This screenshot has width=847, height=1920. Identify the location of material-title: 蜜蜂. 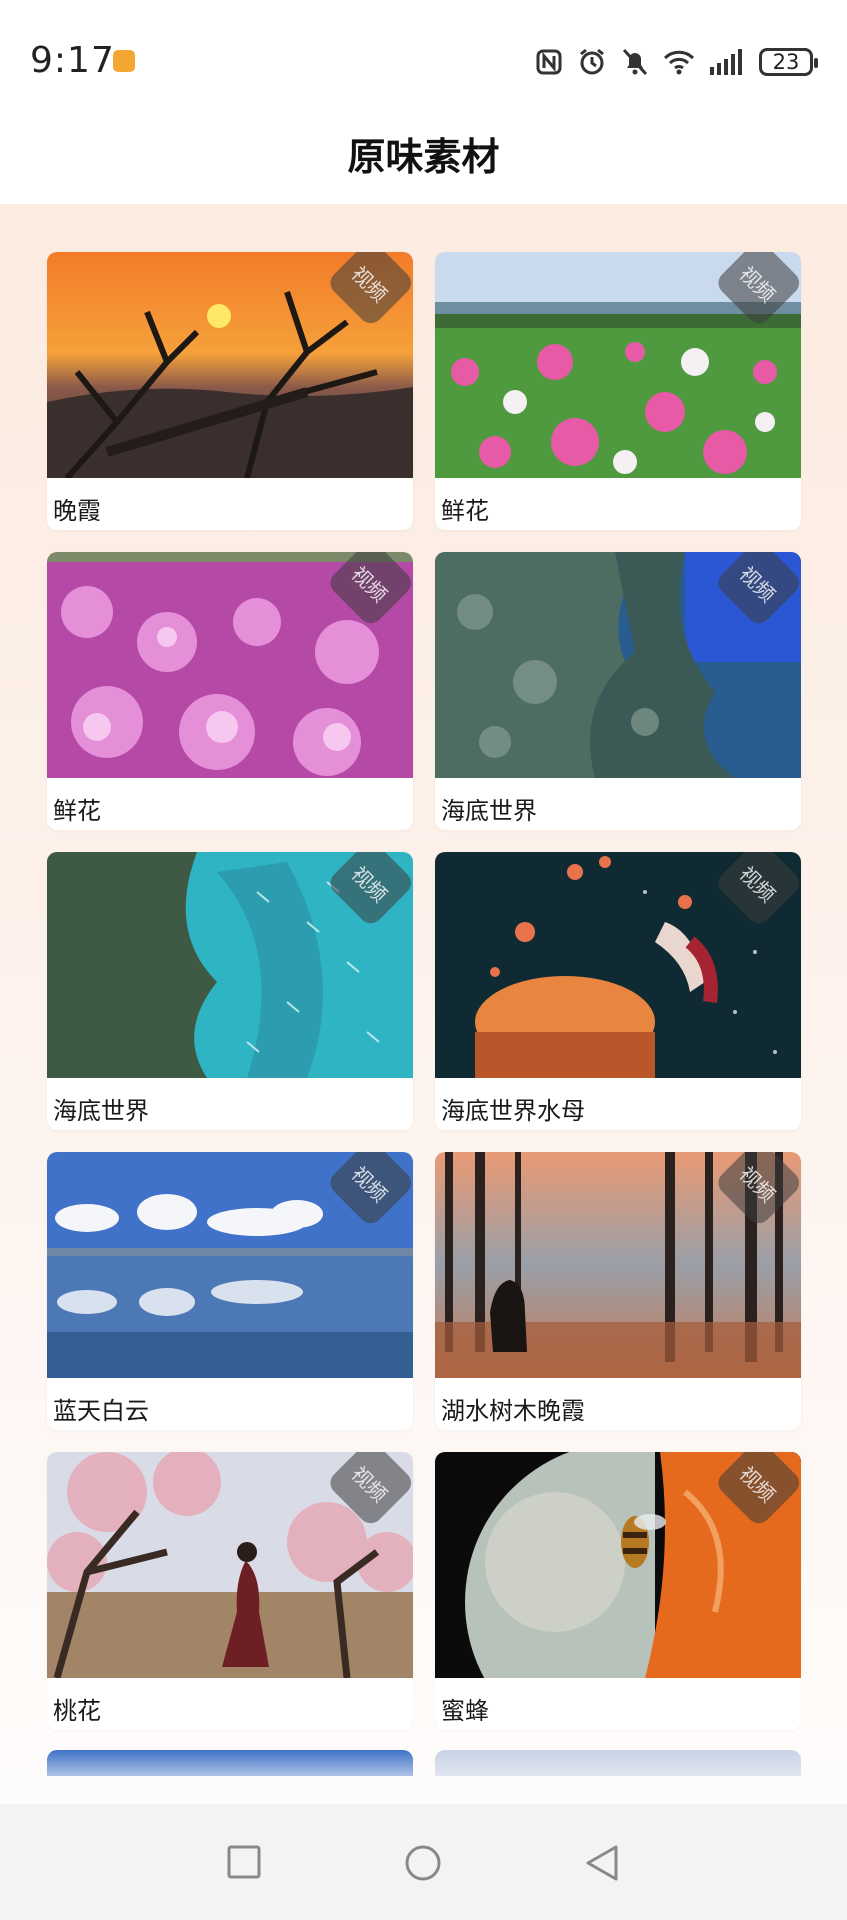
(465, 1711).